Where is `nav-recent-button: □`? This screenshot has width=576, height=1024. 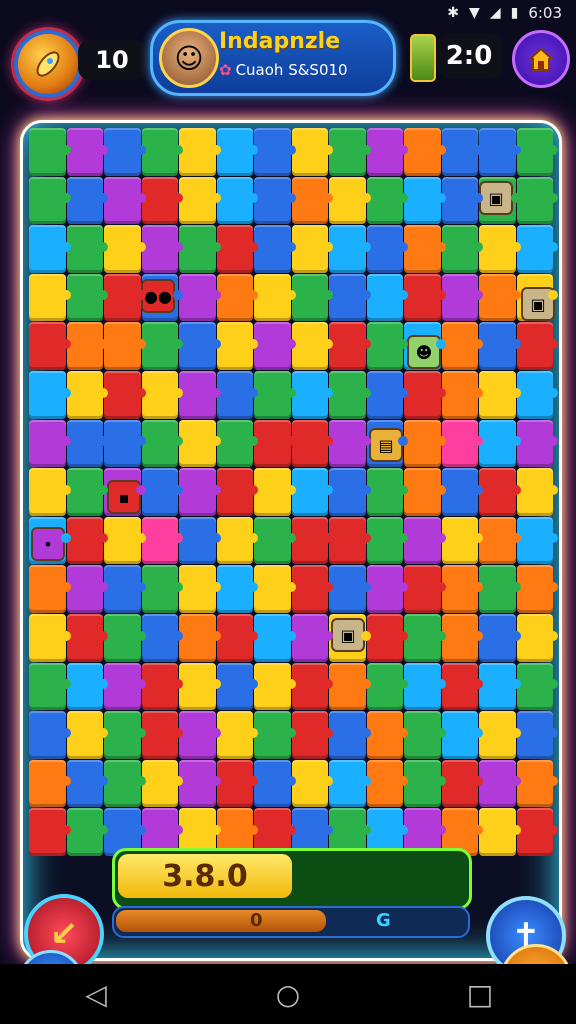 nav-recent-button: □ is located at coordinates (480, 994).